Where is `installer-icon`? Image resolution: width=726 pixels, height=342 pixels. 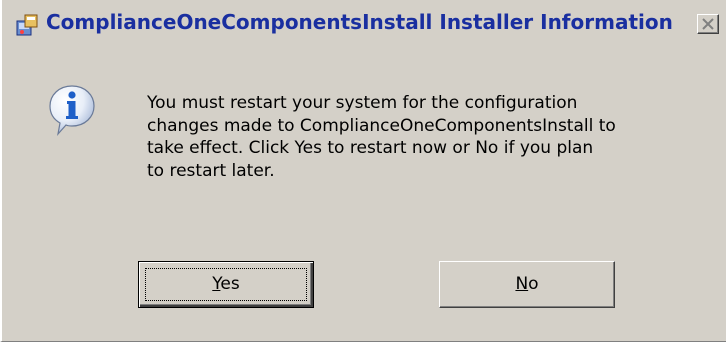
installer-icon is located at coordinates (27, 25).